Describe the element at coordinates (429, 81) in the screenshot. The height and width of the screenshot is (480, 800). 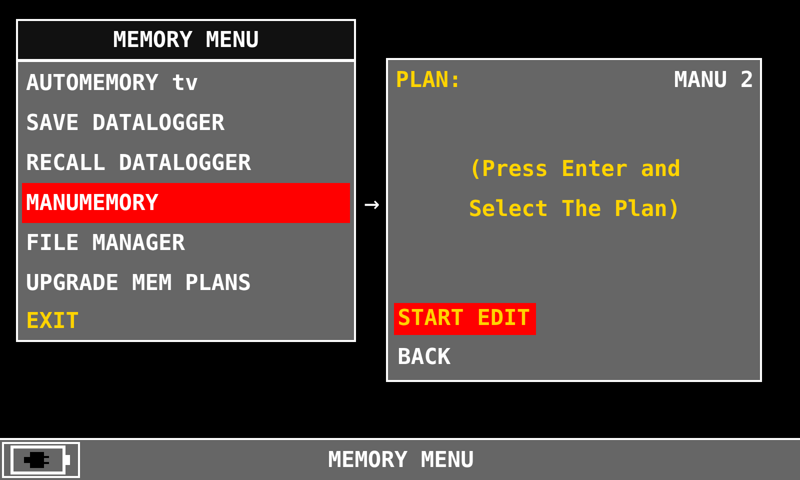
I see `plan-label: PLAN:` at that location.